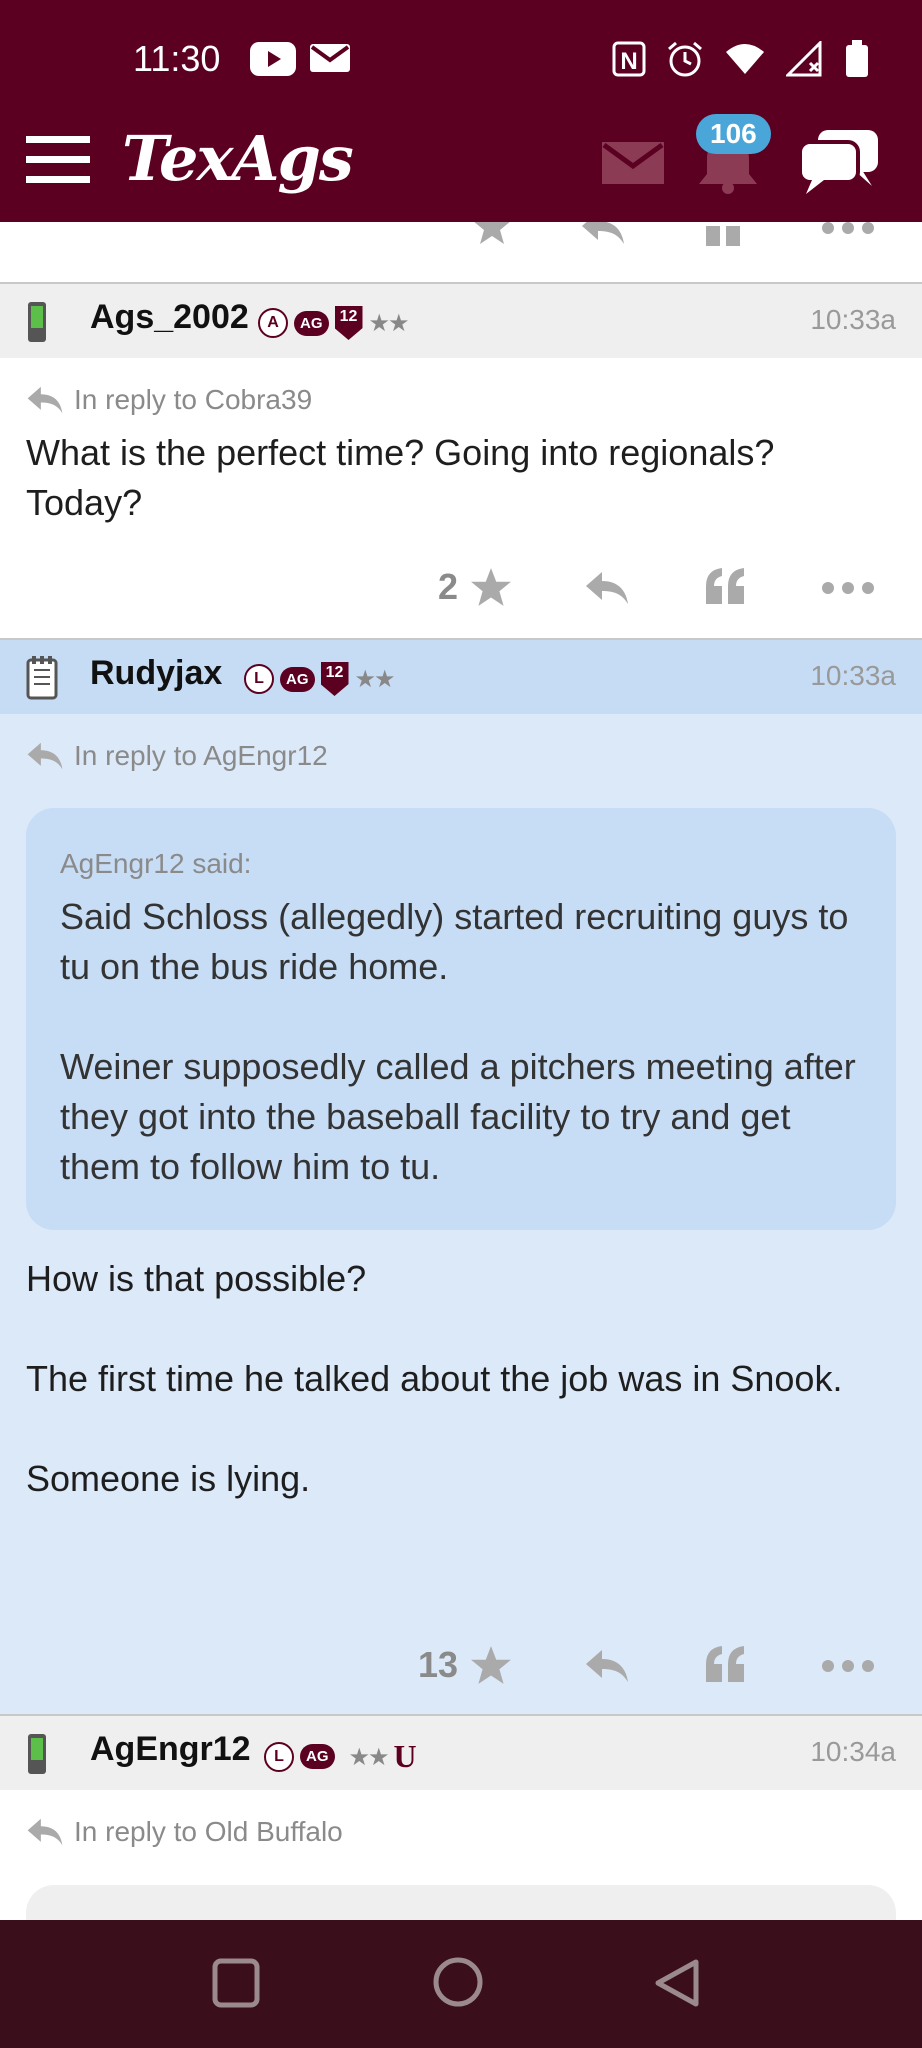 This screenshot has height=2048, width=922. Describe the element at coordinates (461, 676) in the screenshot. I see `post-header: Rudyjax L AG 12 ★★ 10:33a` at that location.